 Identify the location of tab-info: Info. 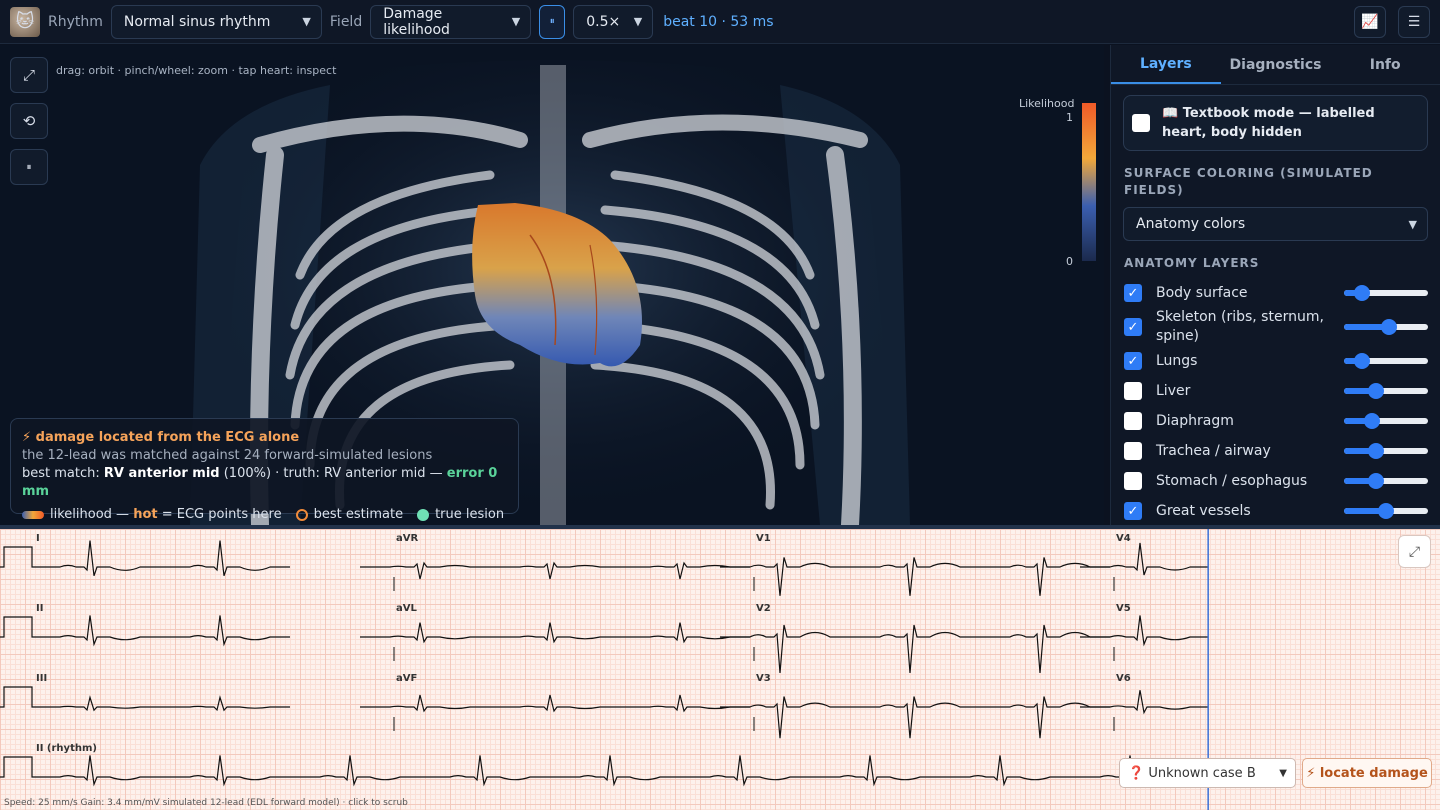
(1385, 64).